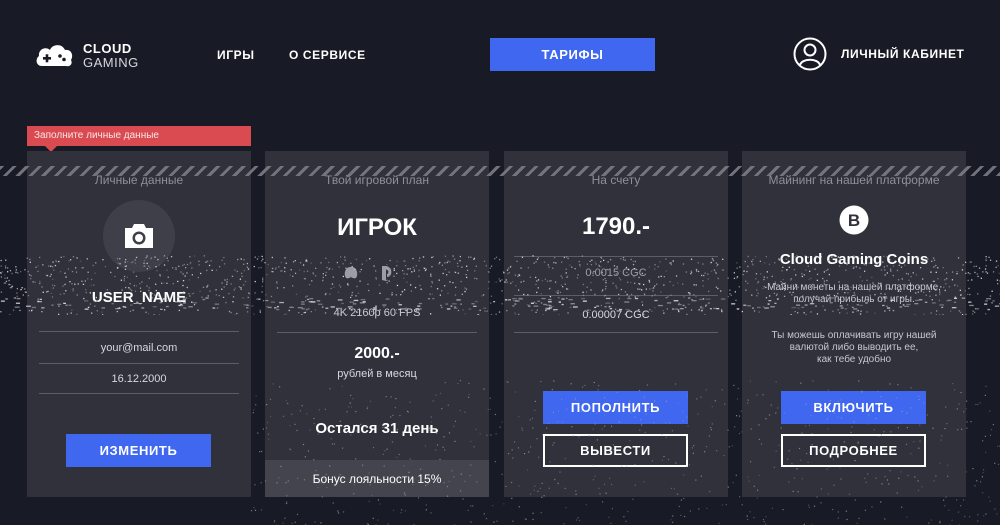 The image size is (1000, 525). Describe the element at coordinates (139, 348) in the screenshot. I see `email-field: your@mail.com` at that location.